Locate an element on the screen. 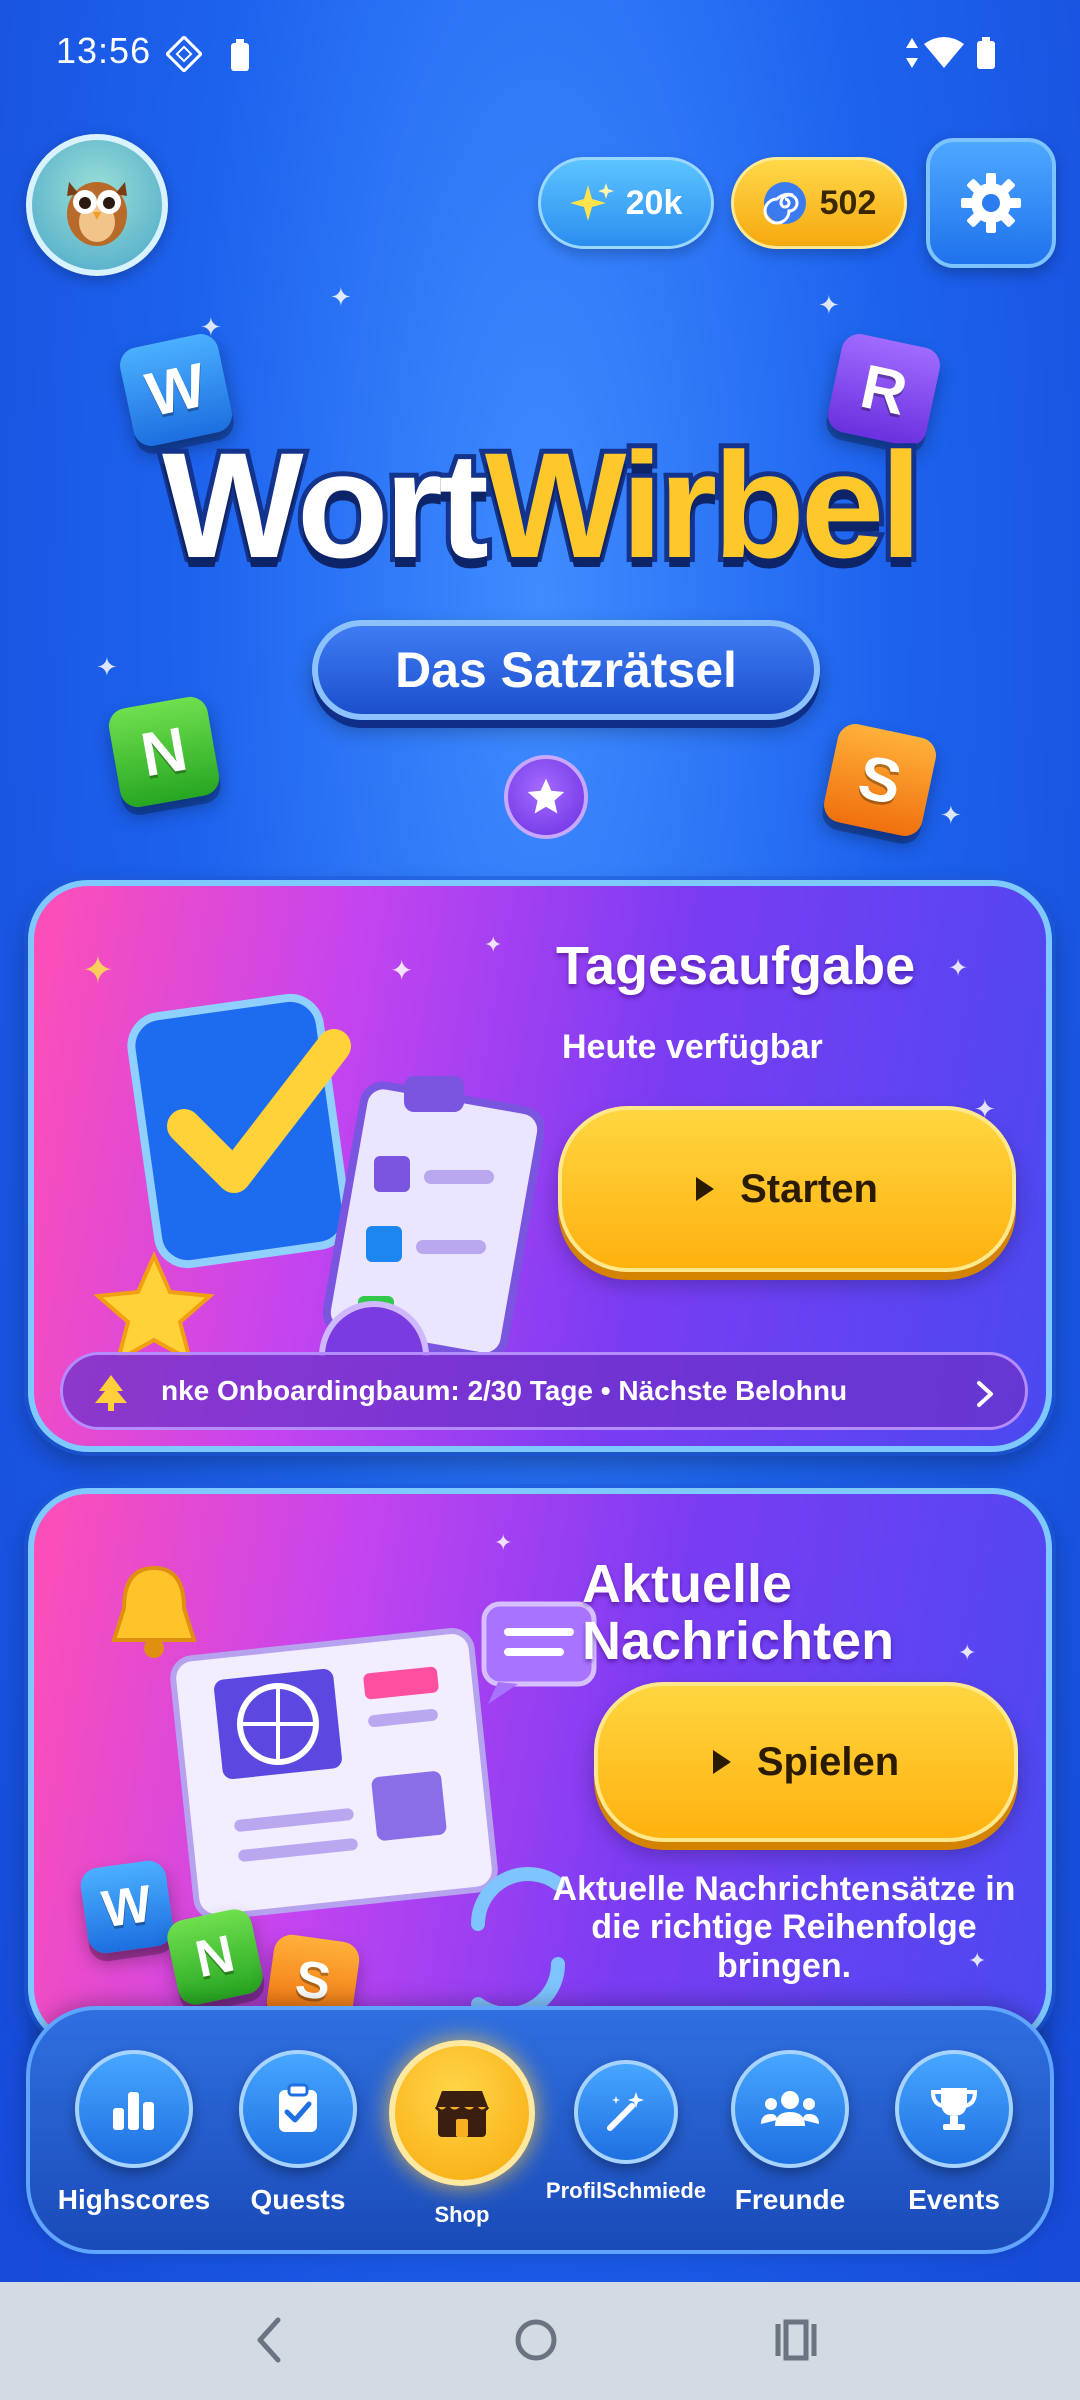  system-navigation-bar is located at coordinates (540, 2341).